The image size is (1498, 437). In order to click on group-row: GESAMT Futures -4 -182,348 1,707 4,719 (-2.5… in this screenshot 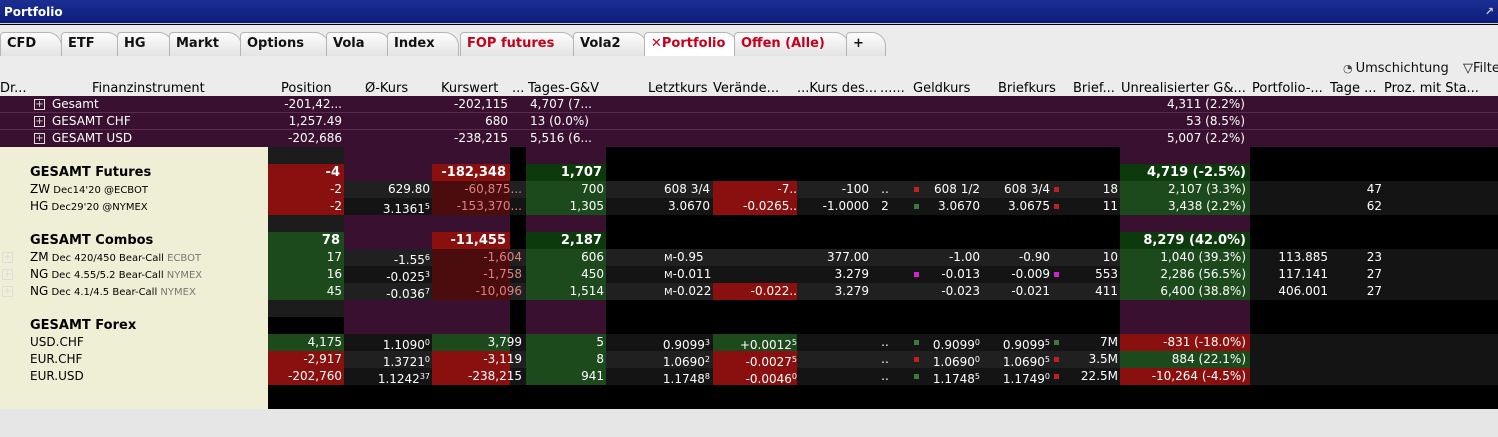, I will do `click(749, 172)`.